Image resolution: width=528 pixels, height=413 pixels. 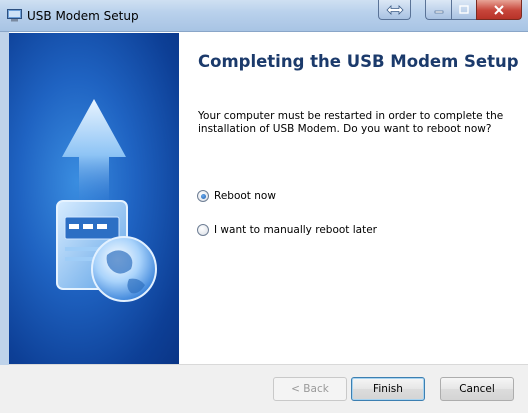 I want to click on resize-arrows-icon, so click(x=394, y=9).